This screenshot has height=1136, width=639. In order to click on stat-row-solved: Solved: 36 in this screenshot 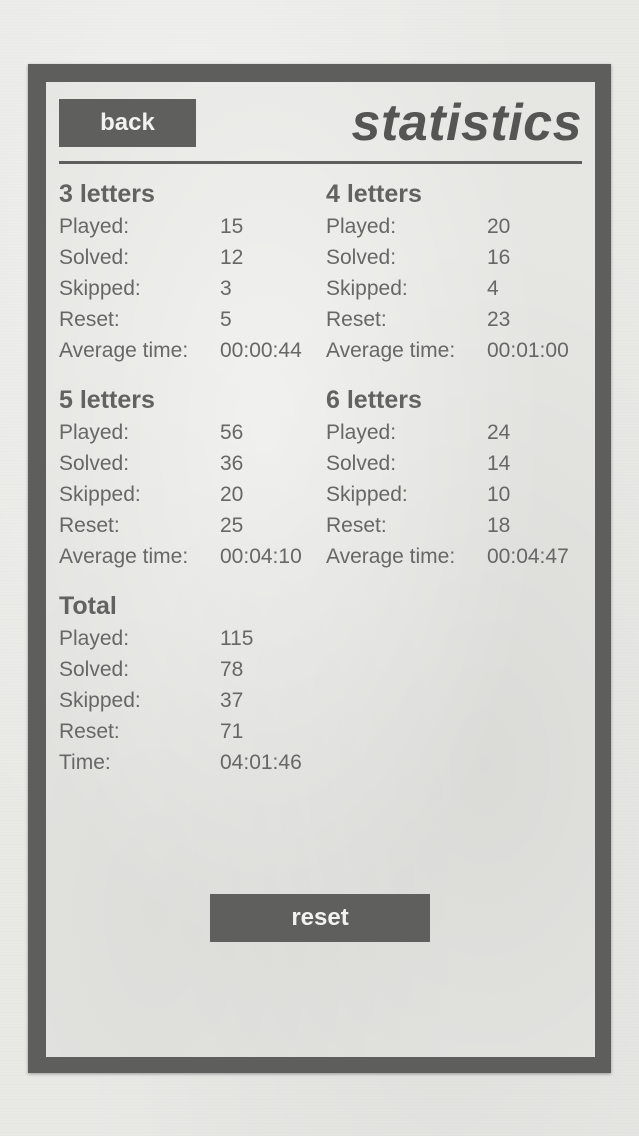, I will do `click(189, 463)`.